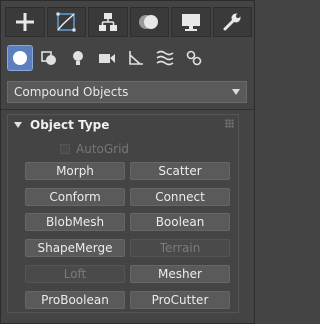 Image resolution: width=320 pixels, height=324 pixels. What do you see at coordinates (180, 197) in the screenshot?
I see `connect-button: Connect` at bounding box center [180, 197].